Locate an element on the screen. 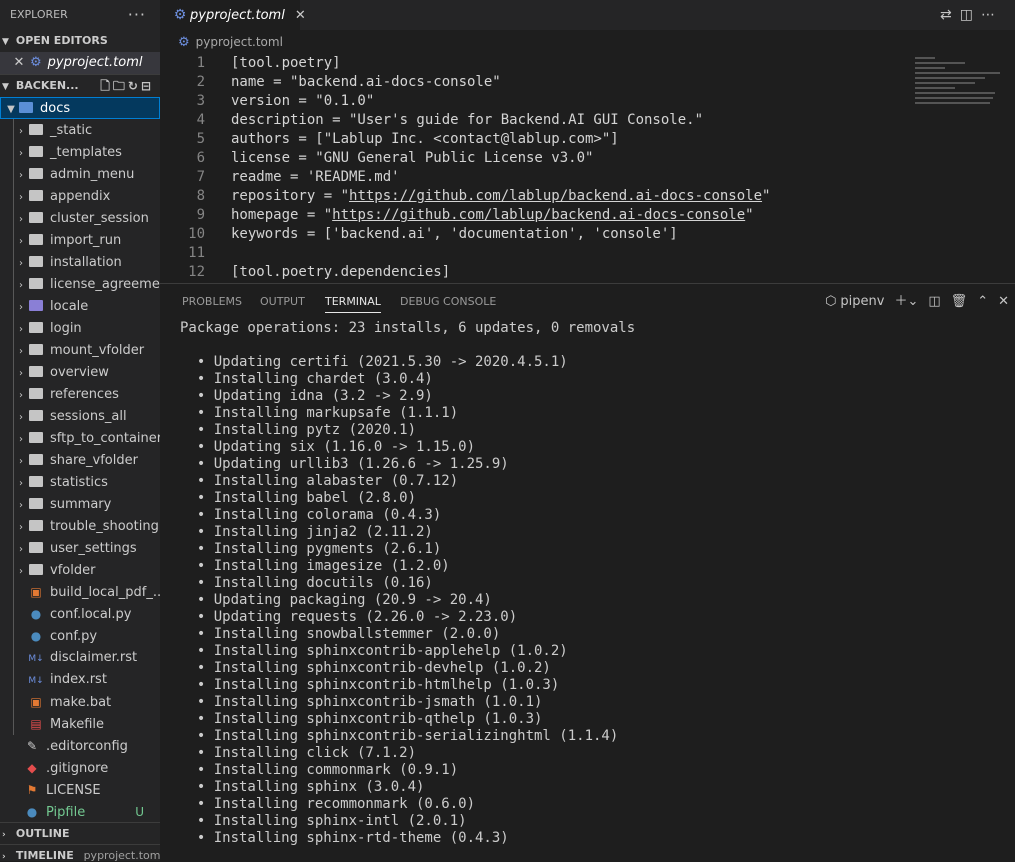 The image size is (1015, 862). new-terminal-icon: ＋⌄ is located at coordinates (906, 301).